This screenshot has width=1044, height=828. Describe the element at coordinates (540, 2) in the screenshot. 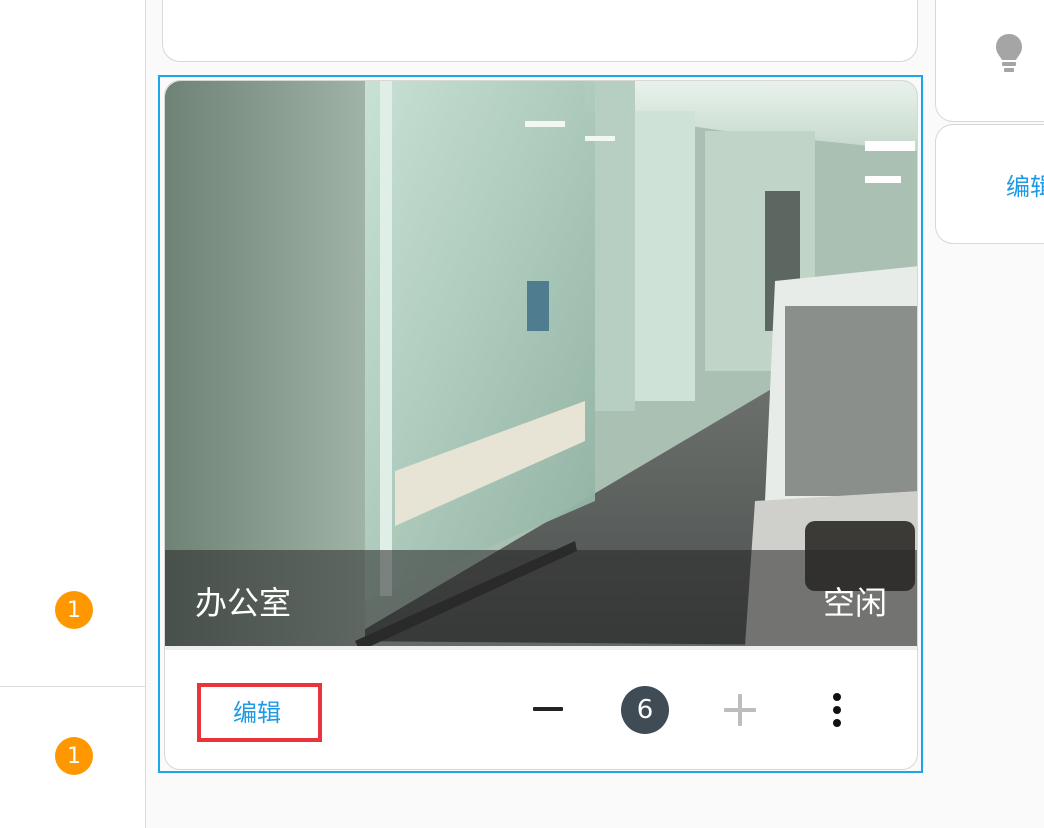

I see `card-action-row: 编辑 1` at that location.